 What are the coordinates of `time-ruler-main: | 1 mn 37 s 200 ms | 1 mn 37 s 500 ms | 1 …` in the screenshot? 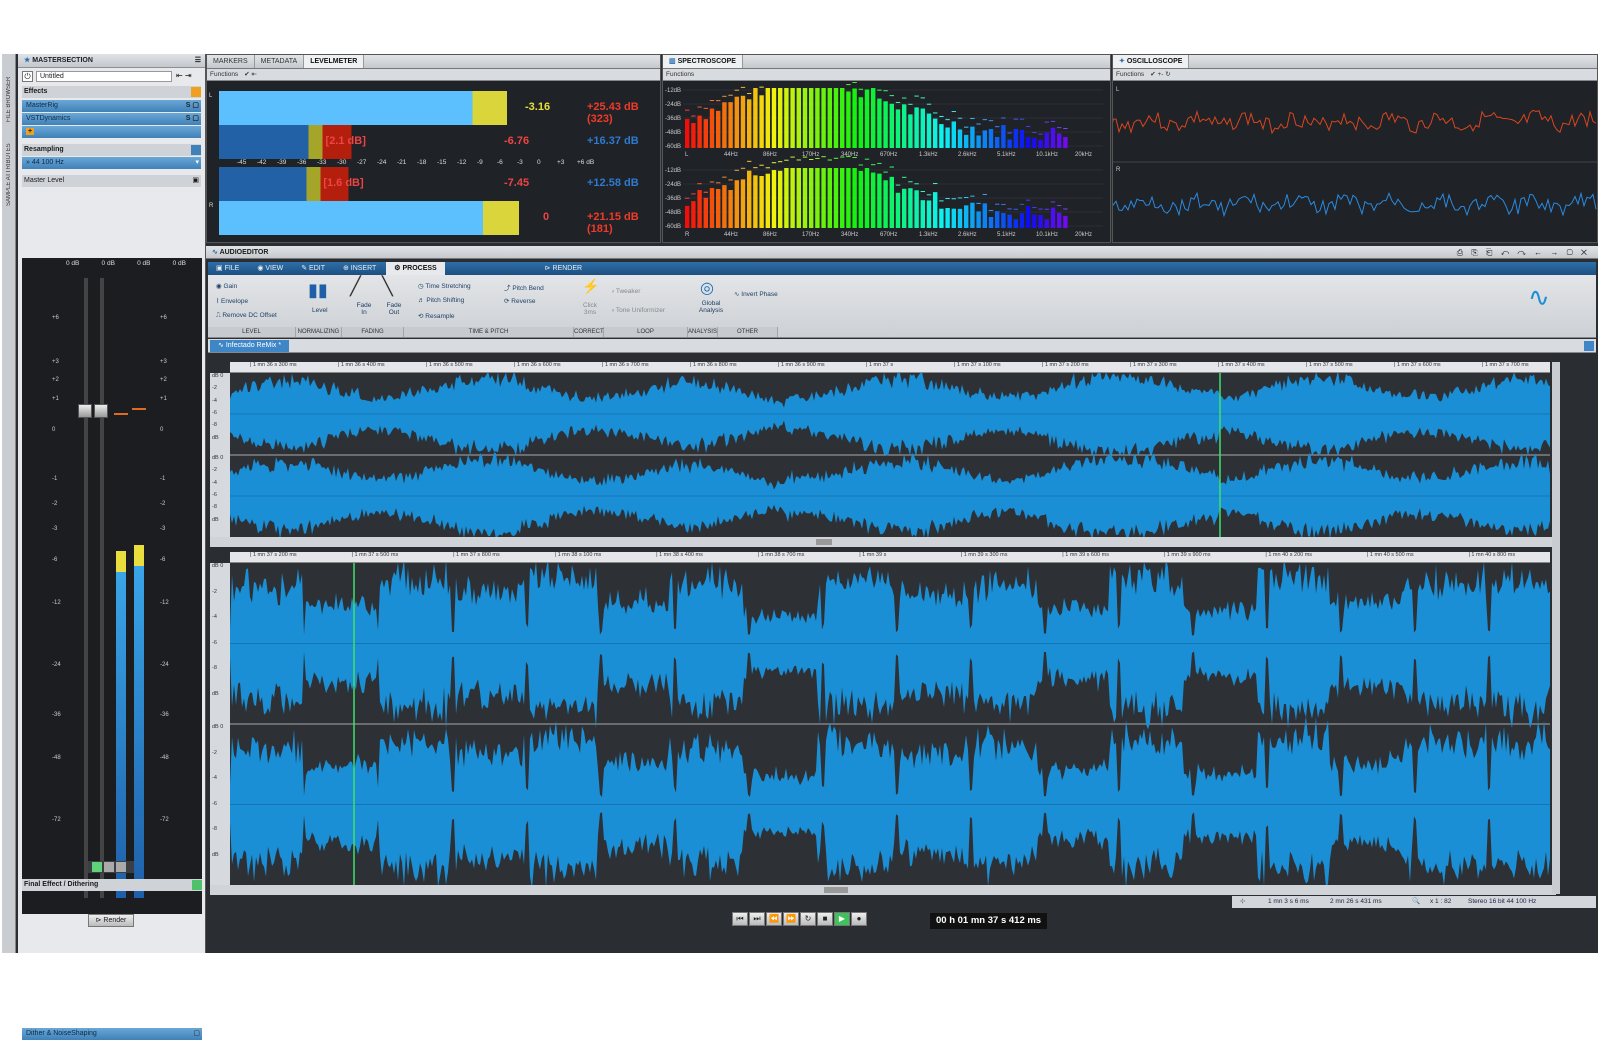 It's located at (890, 557).